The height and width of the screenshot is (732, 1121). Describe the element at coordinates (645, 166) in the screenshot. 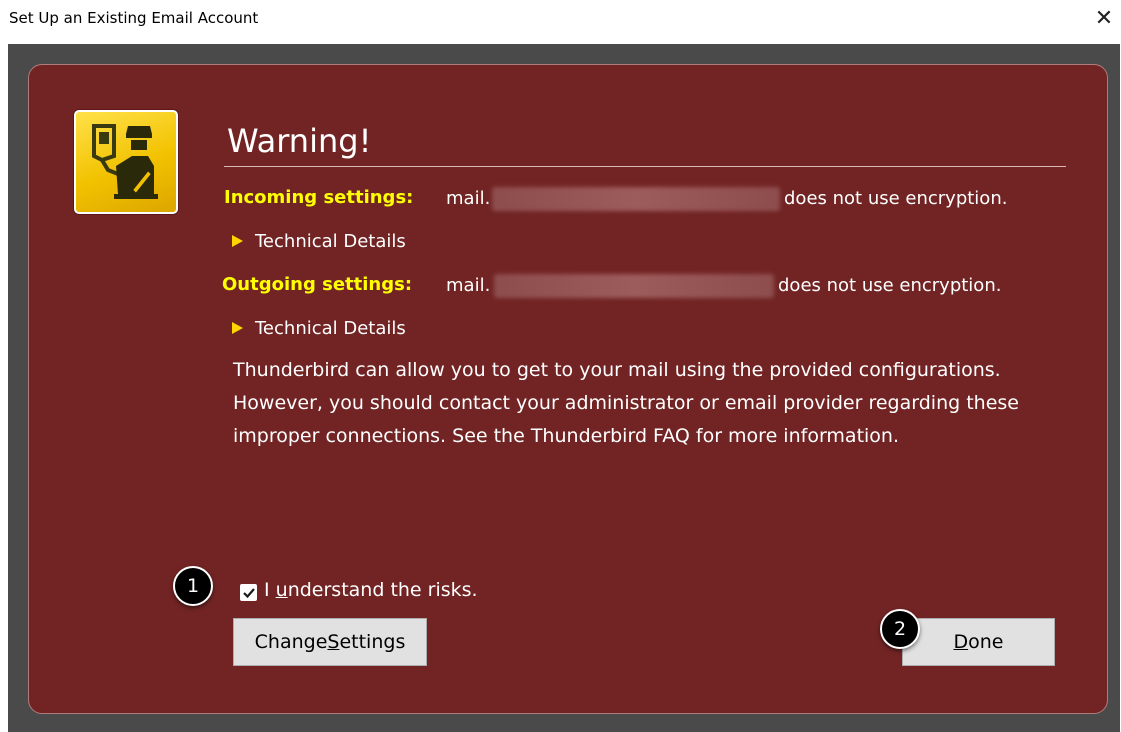

I see `heading-divider` at that location.